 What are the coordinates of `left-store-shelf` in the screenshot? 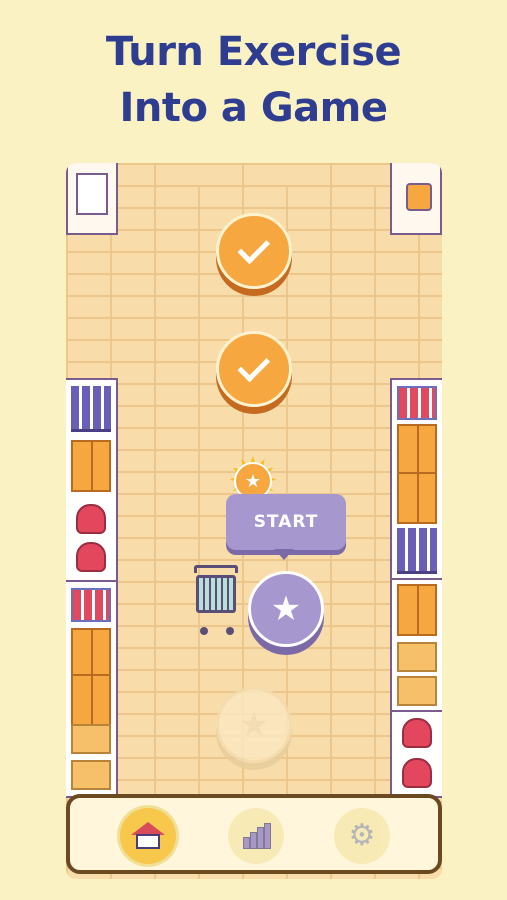 It's located at (92, 588).